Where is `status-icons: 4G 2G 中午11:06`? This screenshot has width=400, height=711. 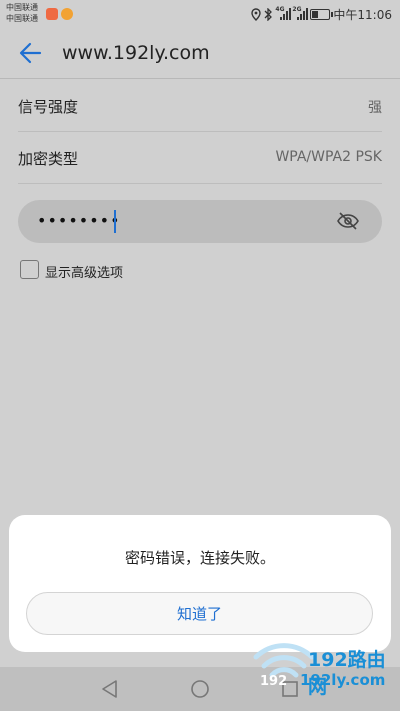
status-icons: 4G 2G 中午11:06 is located at coordinates (321, 14).